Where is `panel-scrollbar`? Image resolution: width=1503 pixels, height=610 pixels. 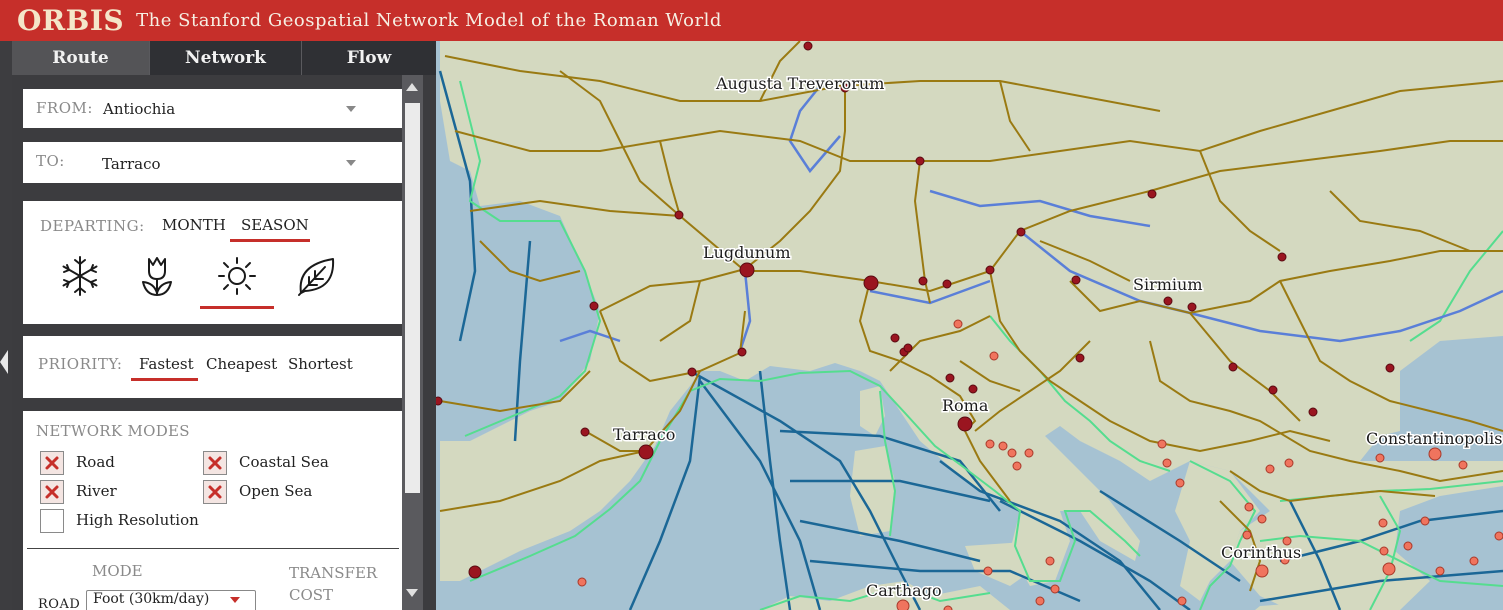 panel-scrollbar is located at coordinates (412, 342).